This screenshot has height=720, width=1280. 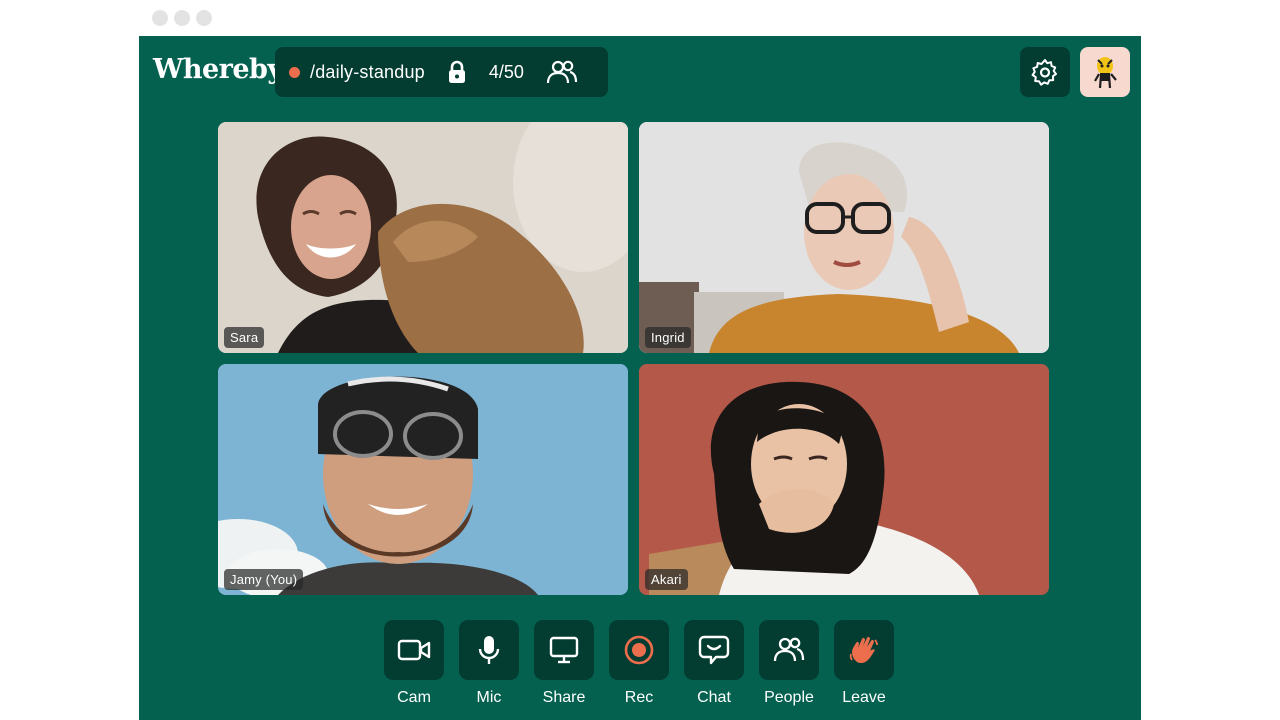 I want to click on mic-label: Mic, so click(x=489, y=697).